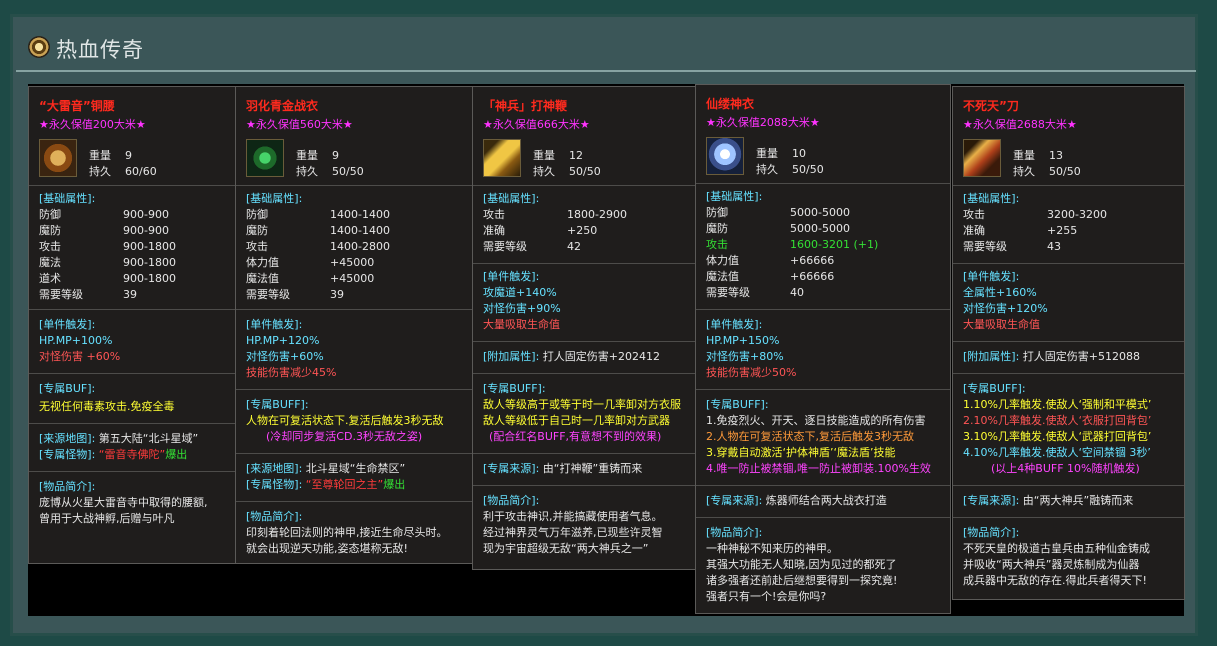  I want to click on trigger-line: 技能伤害减少50%, so click(751, 372).